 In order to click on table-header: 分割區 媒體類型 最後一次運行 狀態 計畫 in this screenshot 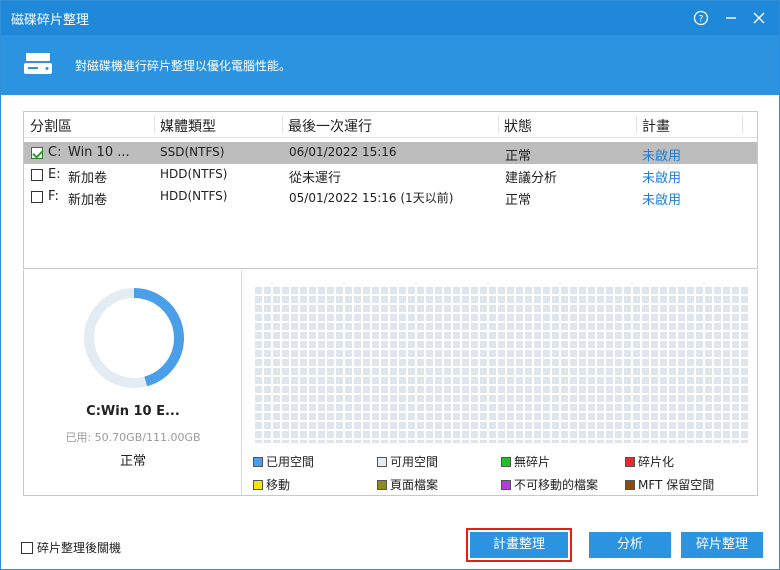, I will do `click(390, 125)`.